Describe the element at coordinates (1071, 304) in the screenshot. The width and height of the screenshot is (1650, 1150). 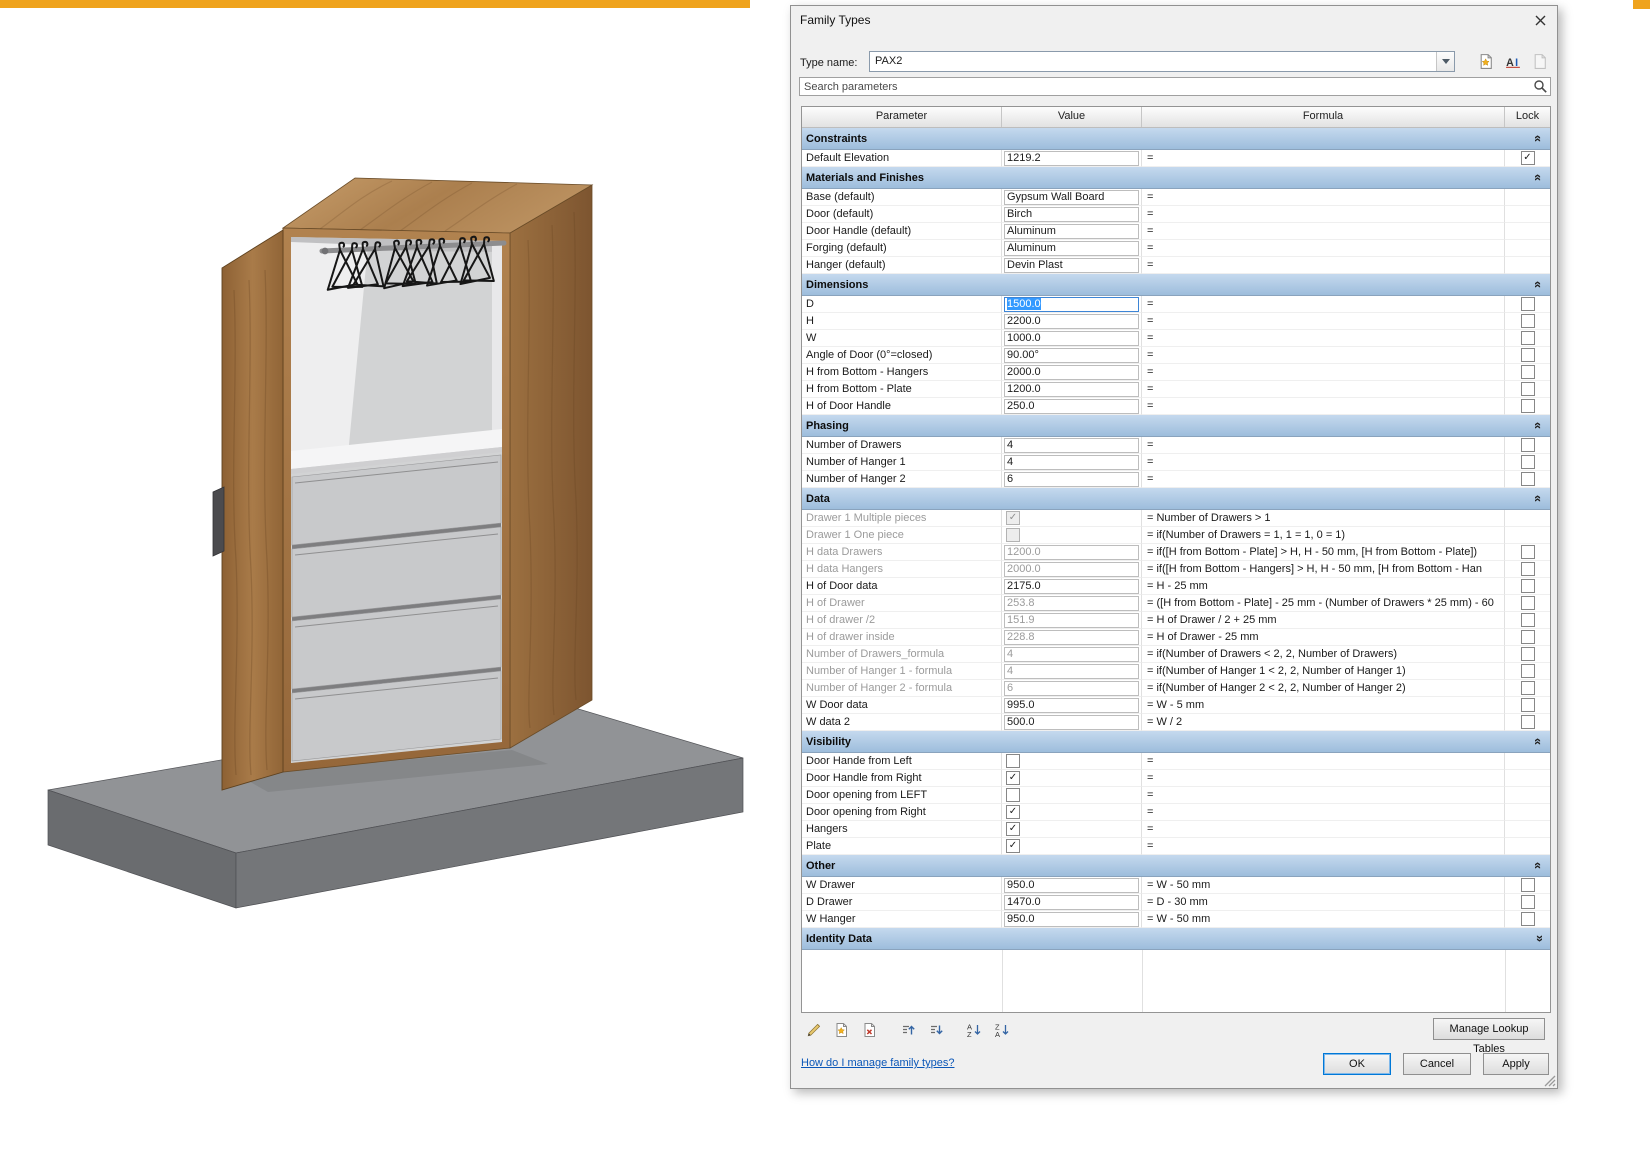
I see `value-editbox: 1500.0` at that location.